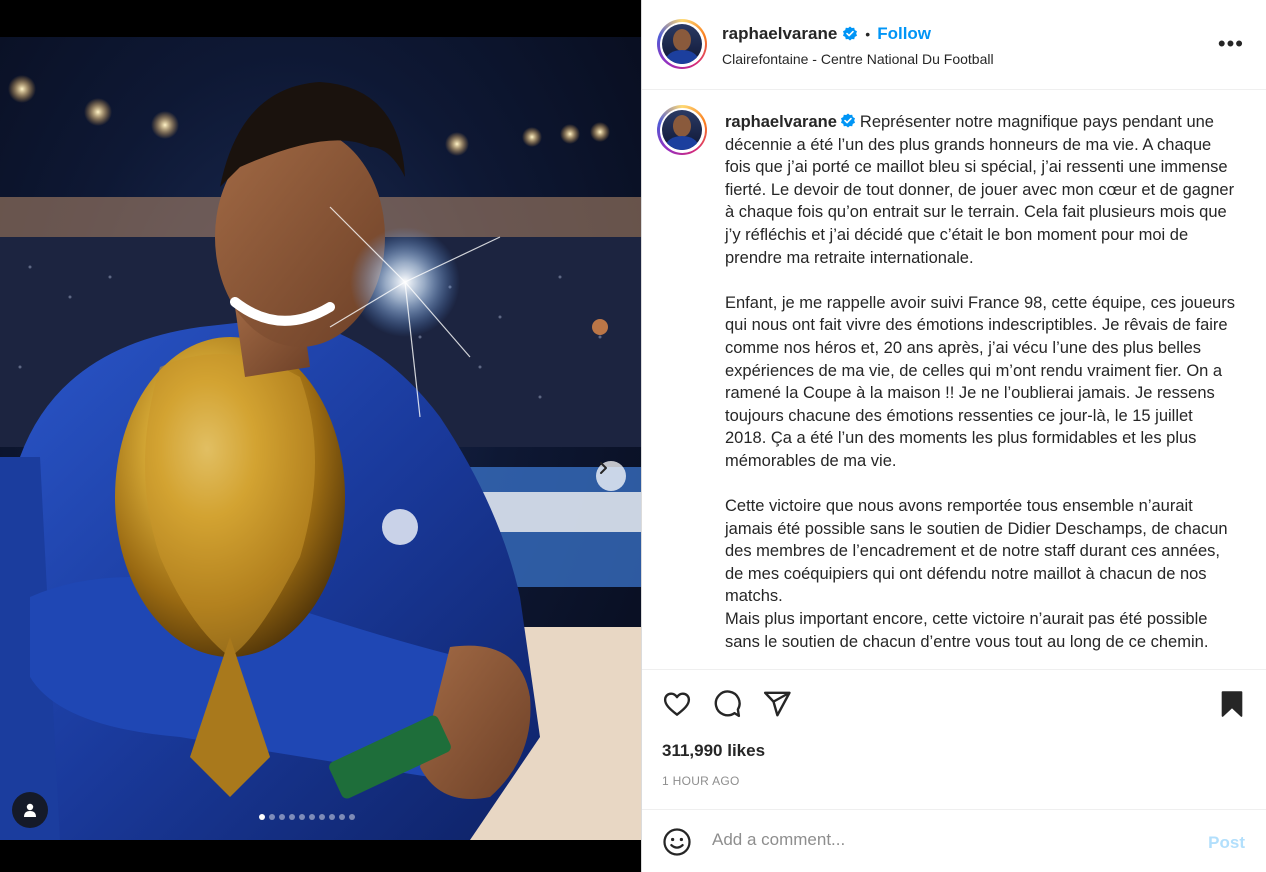 The width and height of the screenshot is (1266, 872). Describe the element at coordinates (713, 751) in the screenshot. I see `likes-count: 311,990 likes` at that location.